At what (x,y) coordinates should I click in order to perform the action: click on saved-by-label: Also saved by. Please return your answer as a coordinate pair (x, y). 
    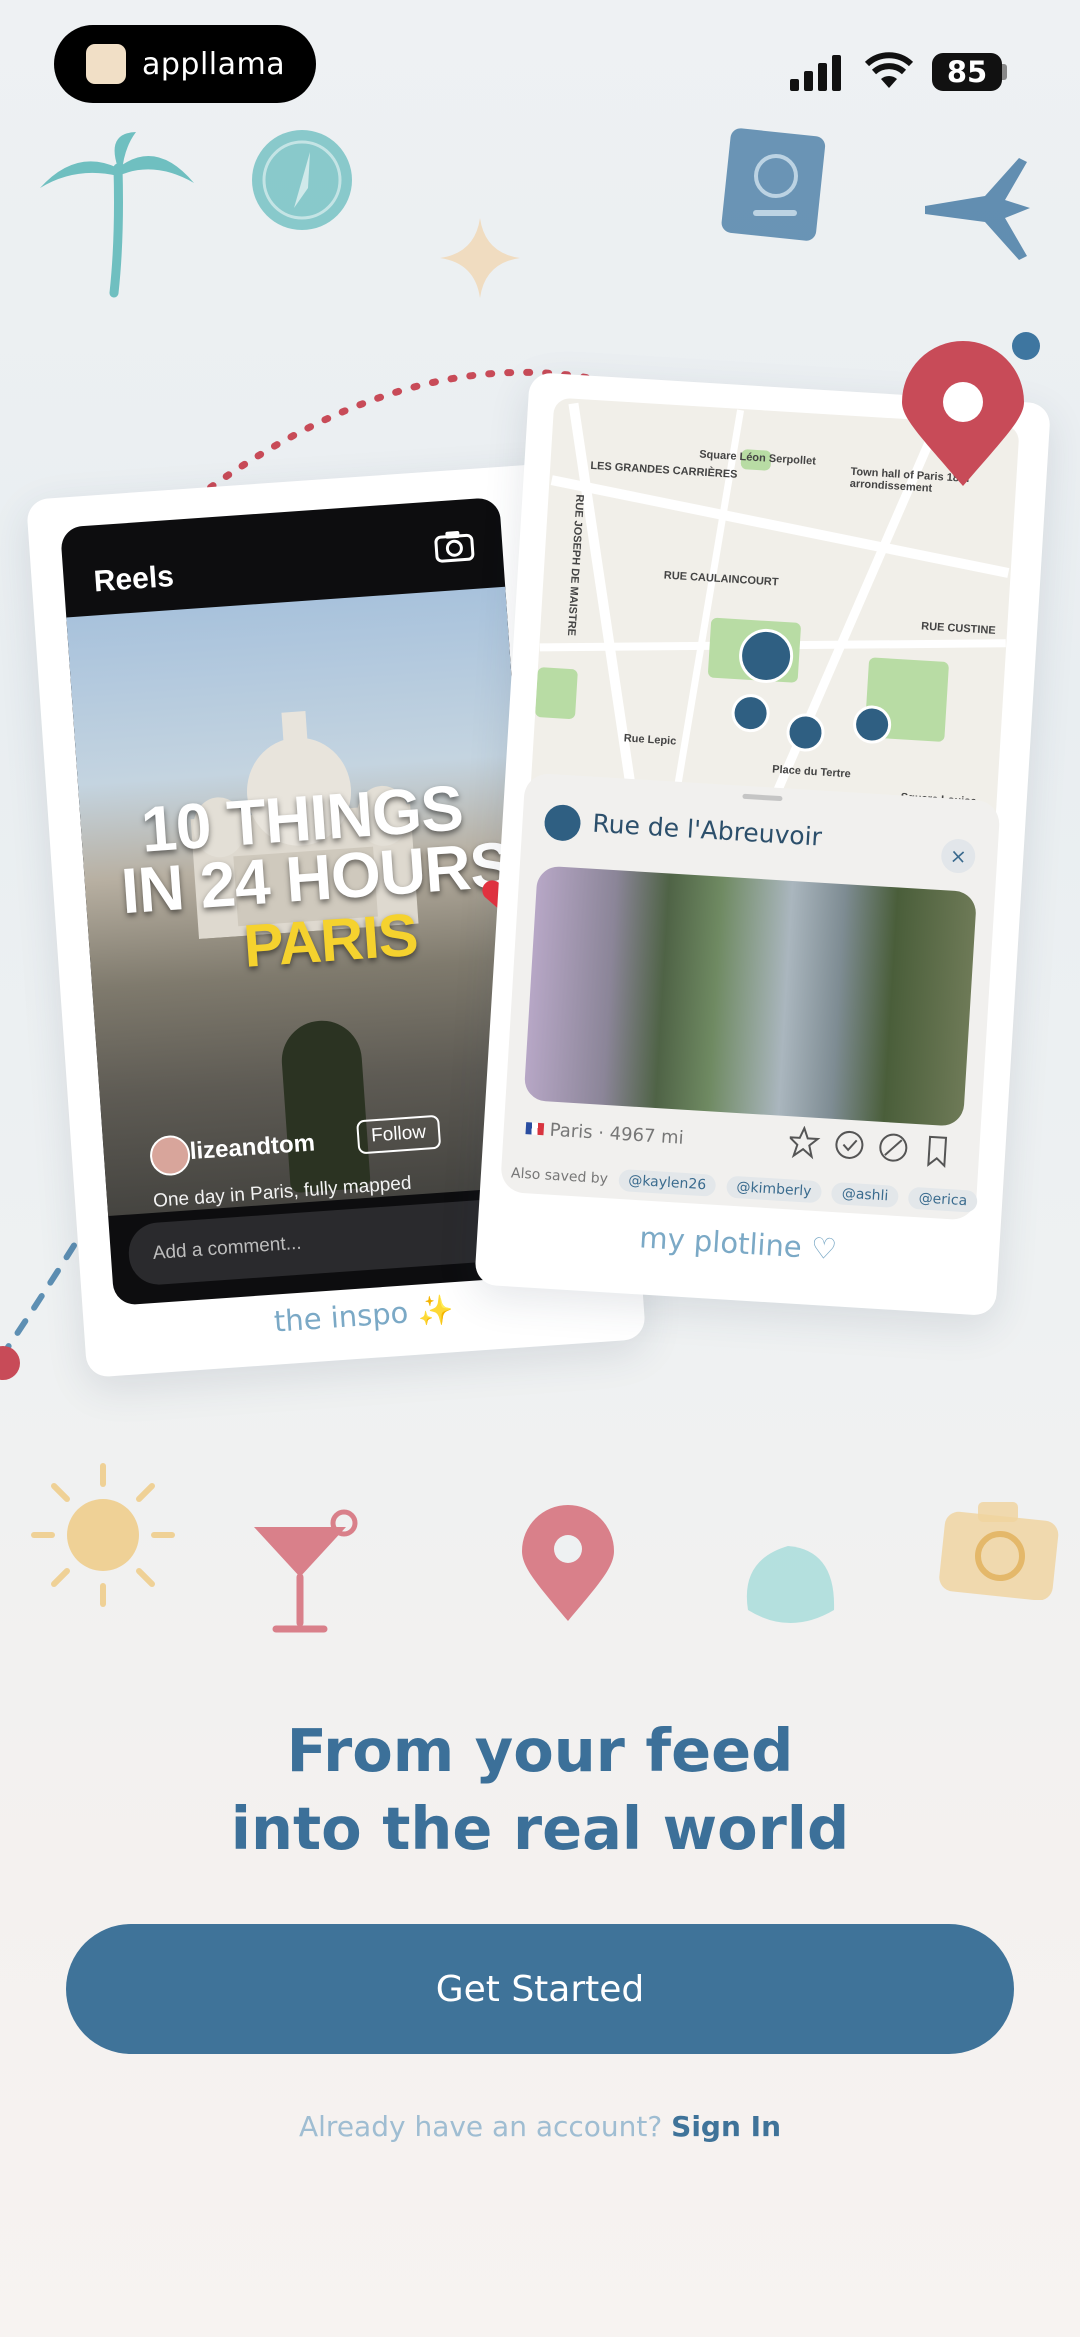
    Looking at the image, I should click on (559, 1176).